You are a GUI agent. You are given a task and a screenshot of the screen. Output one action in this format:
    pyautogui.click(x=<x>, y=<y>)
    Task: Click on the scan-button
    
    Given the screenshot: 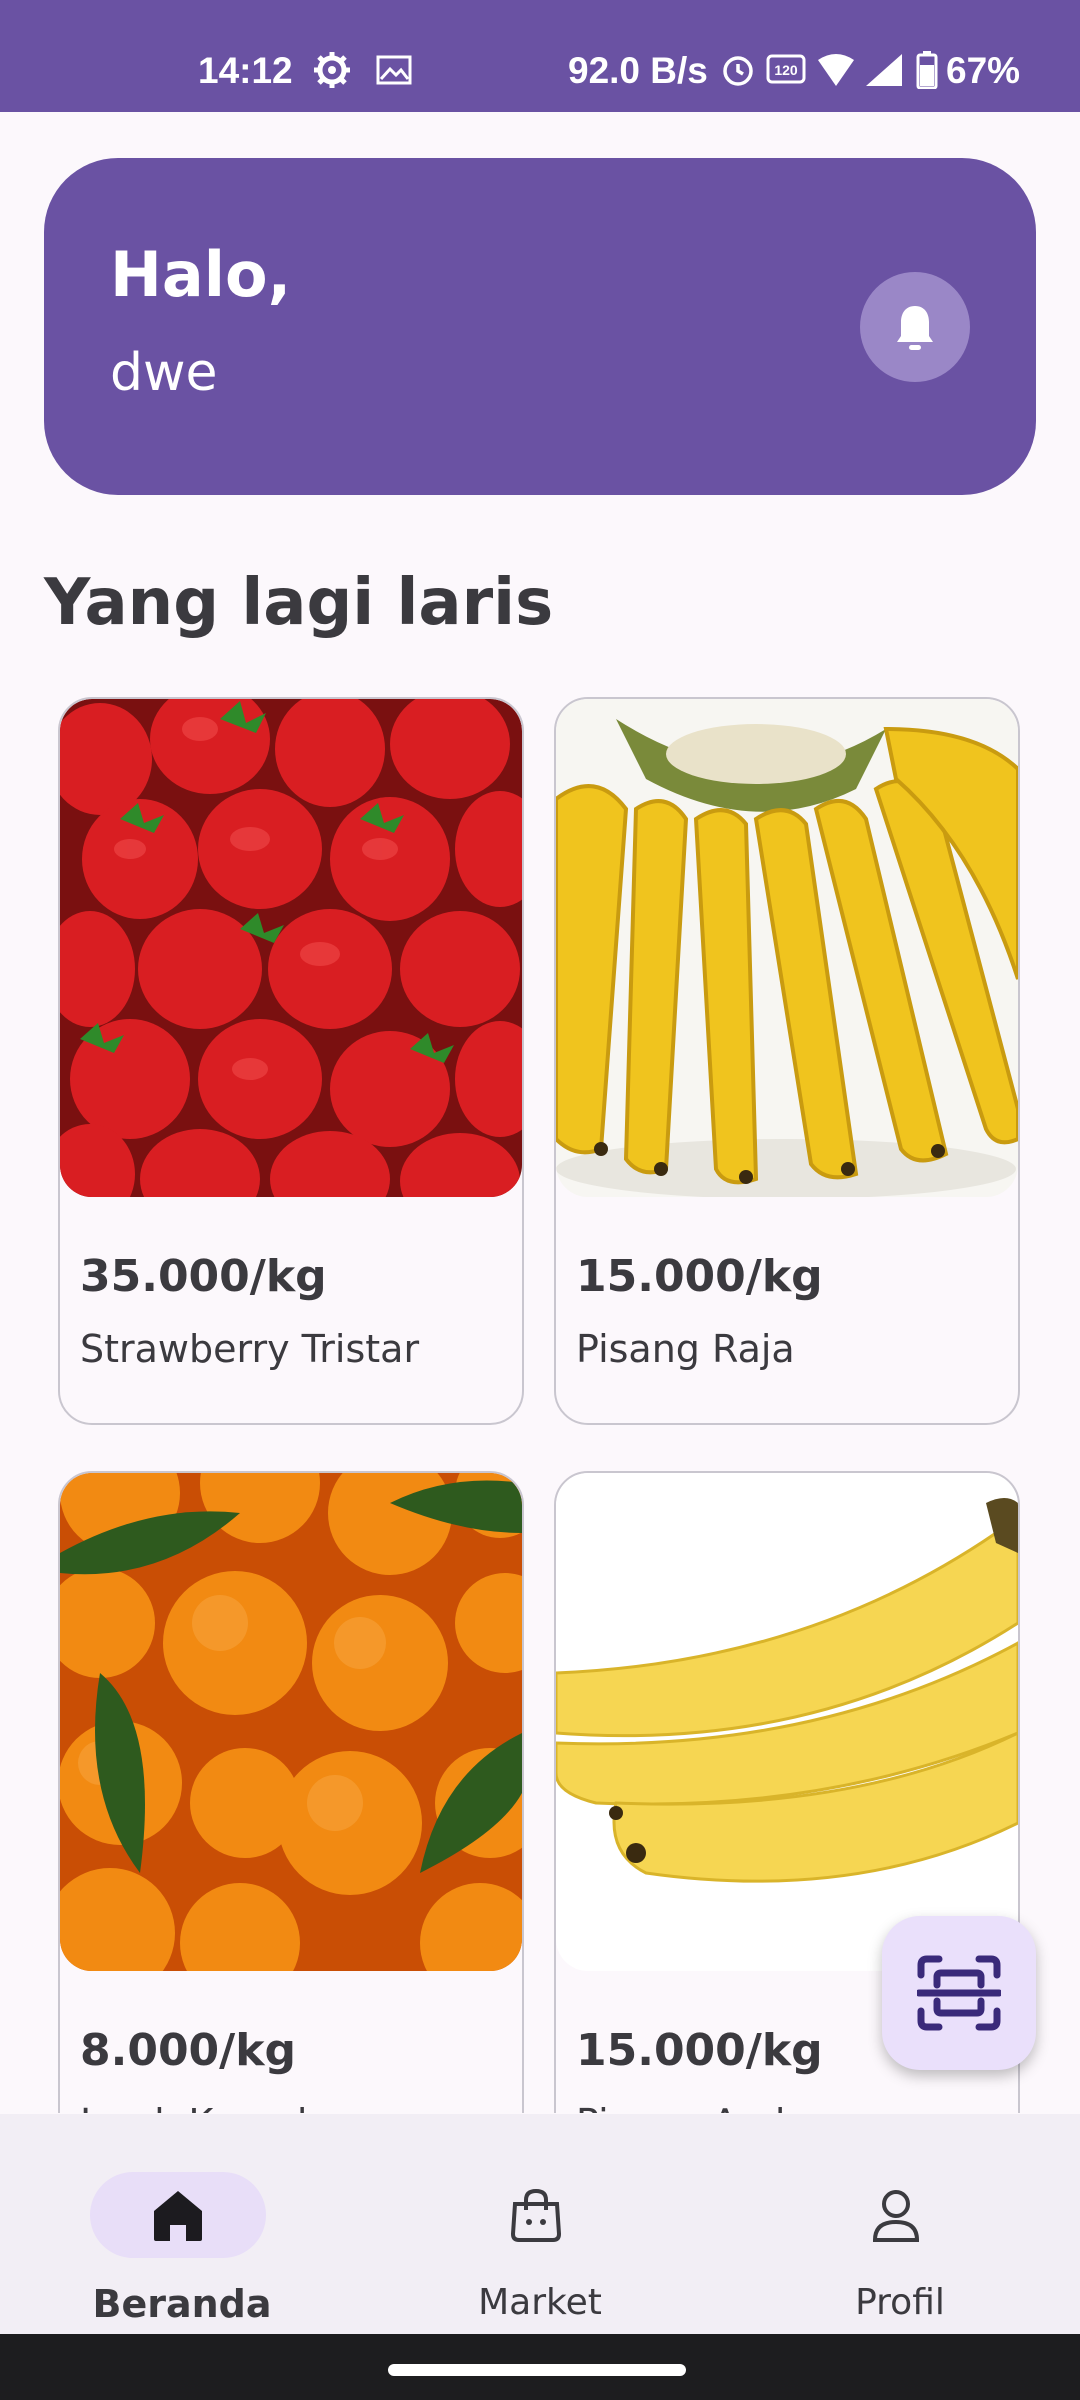 What is the action you would take?
    pyautogui.click(x=959, y=1993)
    